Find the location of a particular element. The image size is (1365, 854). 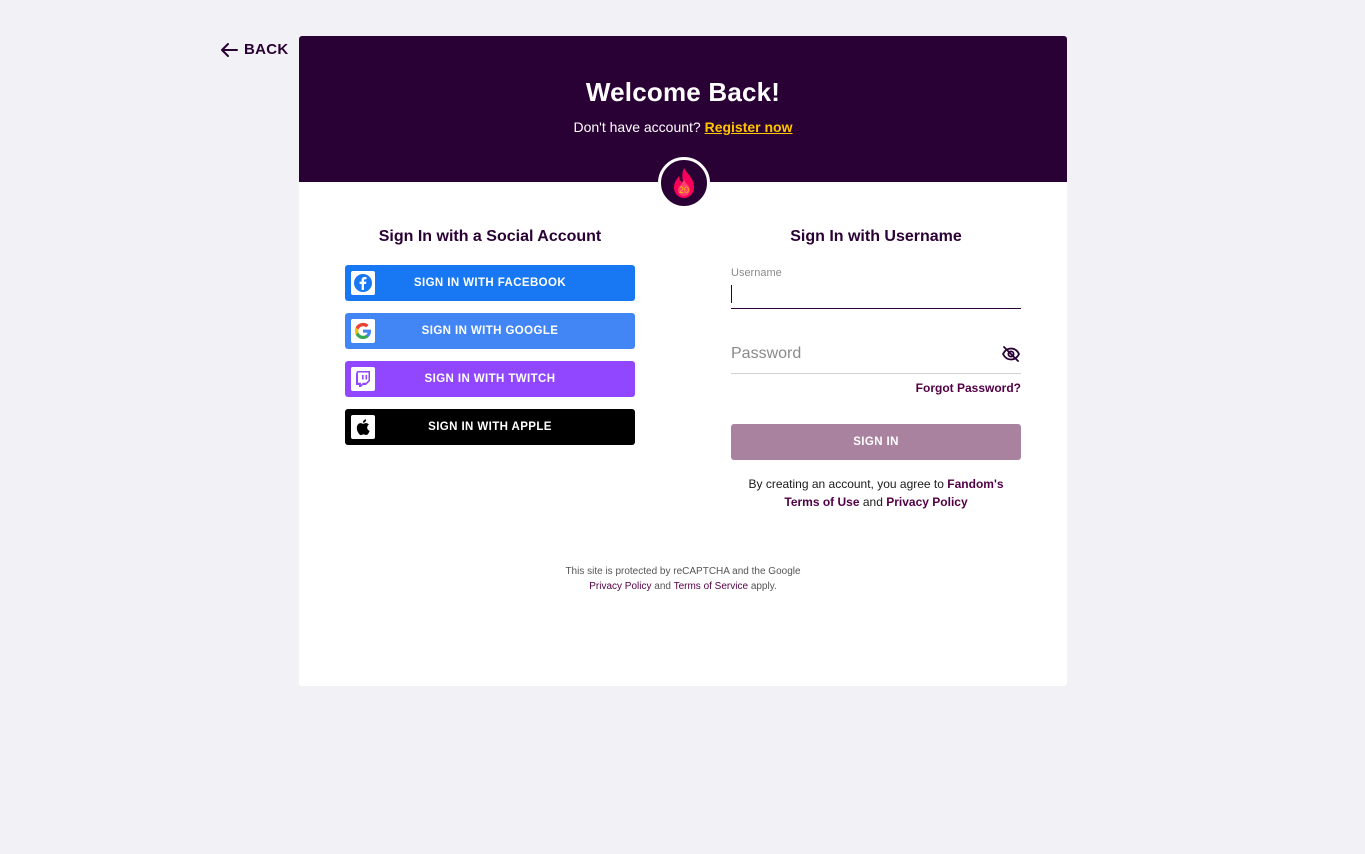

google-terms-link: Terms of Service is located at coordinates (711, 586).